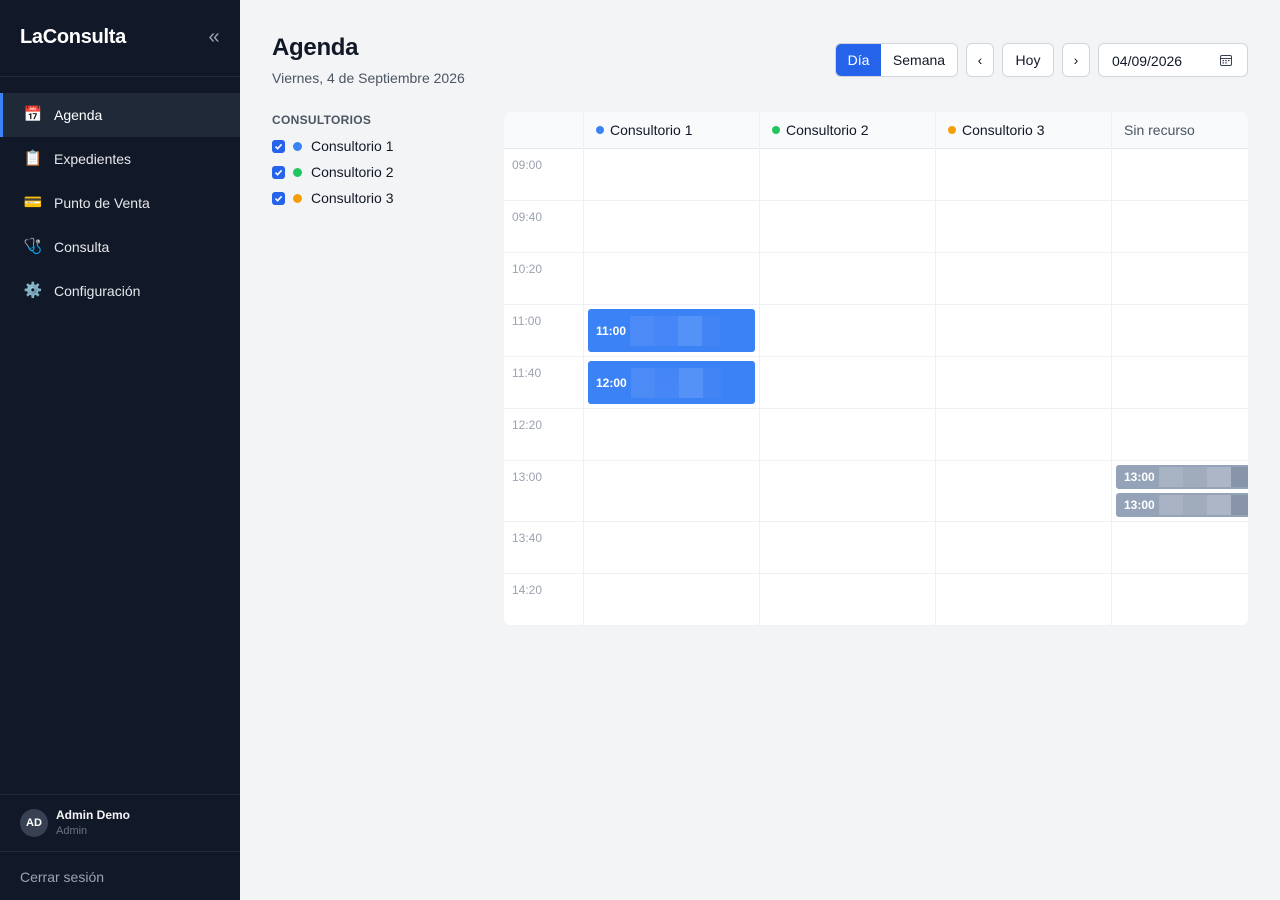 The height and width of the screenshot is (900, 1280). I want to click on column-header-consultorio-2: Consultorio 2, so click(848, 130).